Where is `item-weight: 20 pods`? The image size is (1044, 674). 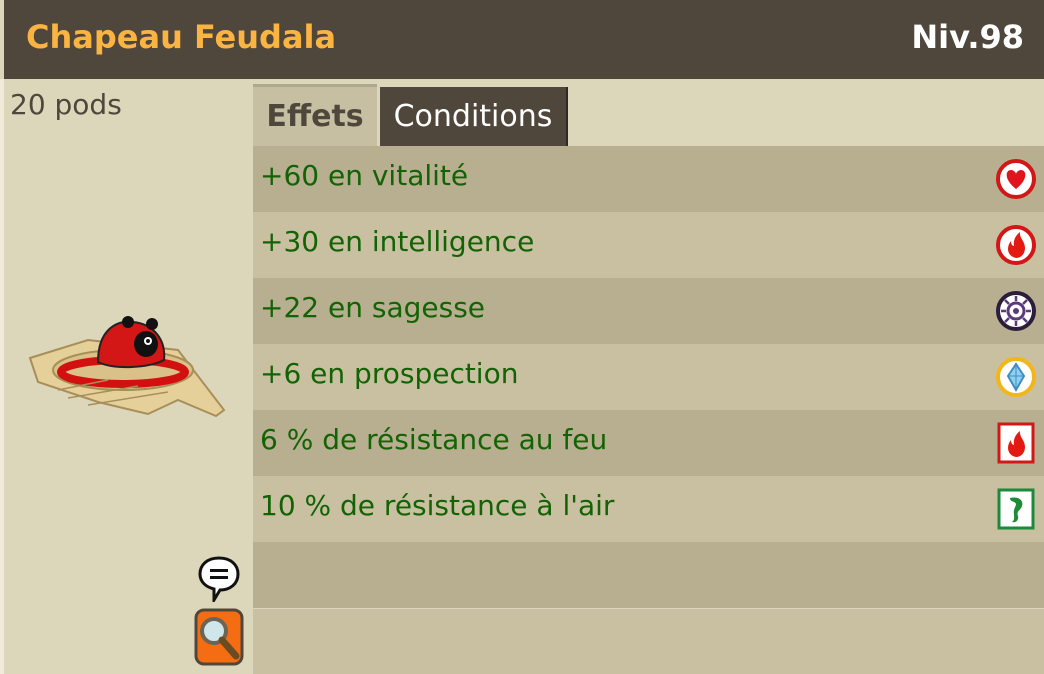 item-weight: 20 pods is located at coordinates (66, 104).